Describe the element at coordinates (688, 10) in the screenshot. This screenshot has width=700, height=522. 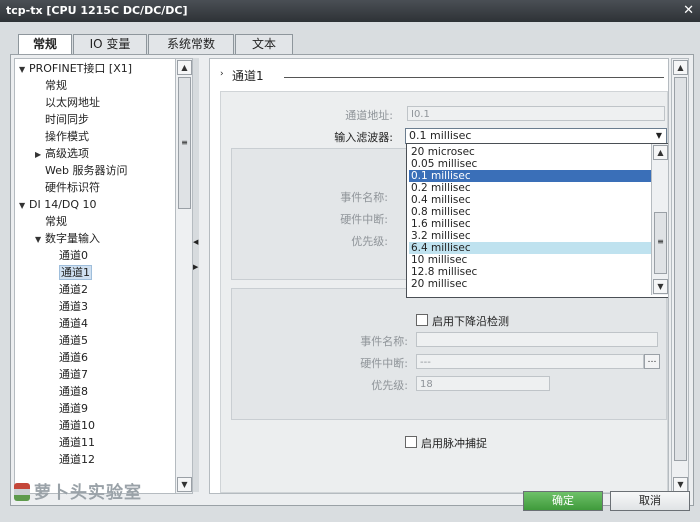
I see `close-icon: ✕` at that location.